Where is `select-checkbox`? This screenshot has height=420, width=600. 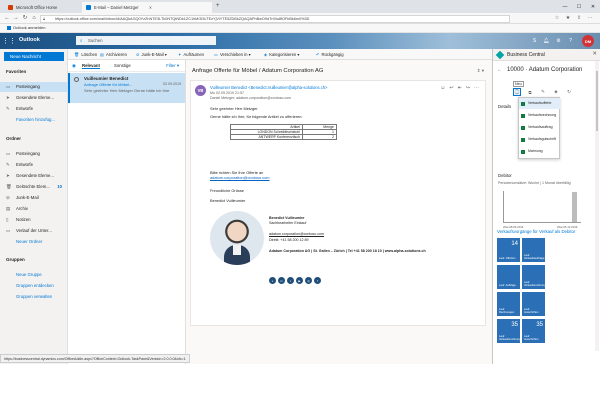 select-checkbox is located at coordinates (76, 79).